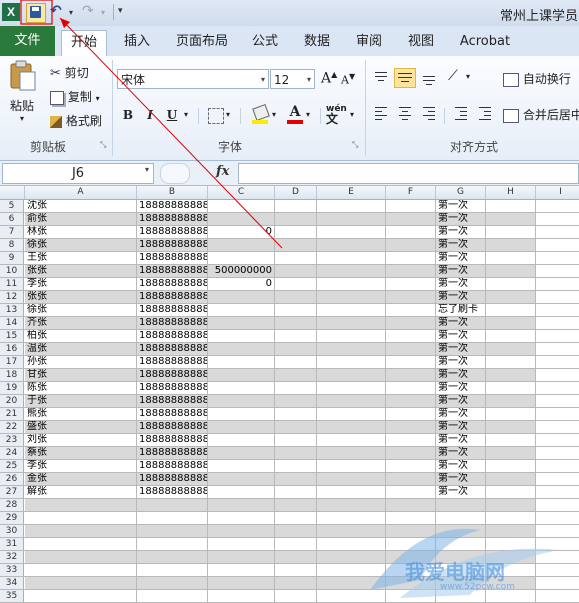  What do you see at coordinates (78, 173) in the screenshot?
I see `name-box: J6` at bounding box center [78, 173].